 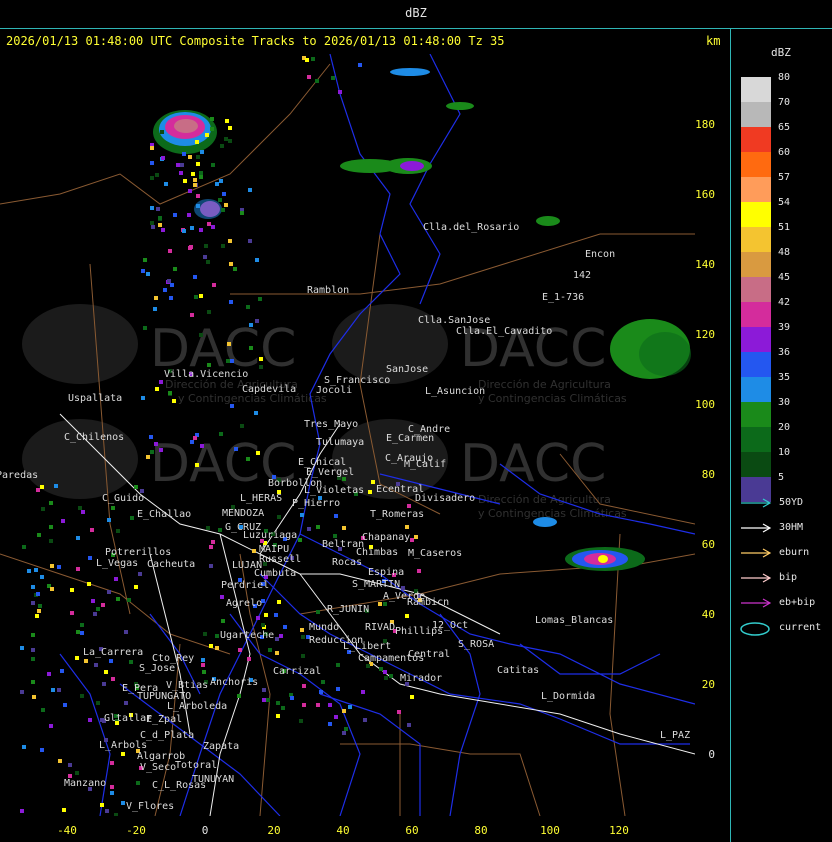 What do you see at coordinates (476, 644) in the screenshot?
I see `place-label: S_ROSA` at bounding box center [476, 644].